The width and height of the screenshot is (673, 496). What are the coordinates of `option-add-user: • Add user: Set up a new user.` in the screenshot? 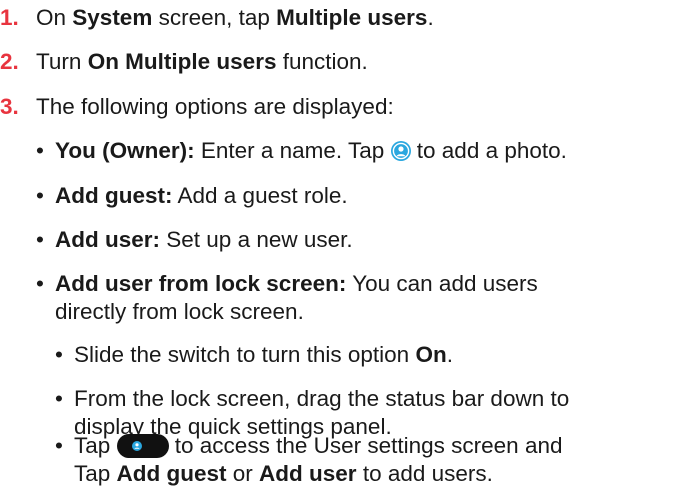 It's located at (194, 239).